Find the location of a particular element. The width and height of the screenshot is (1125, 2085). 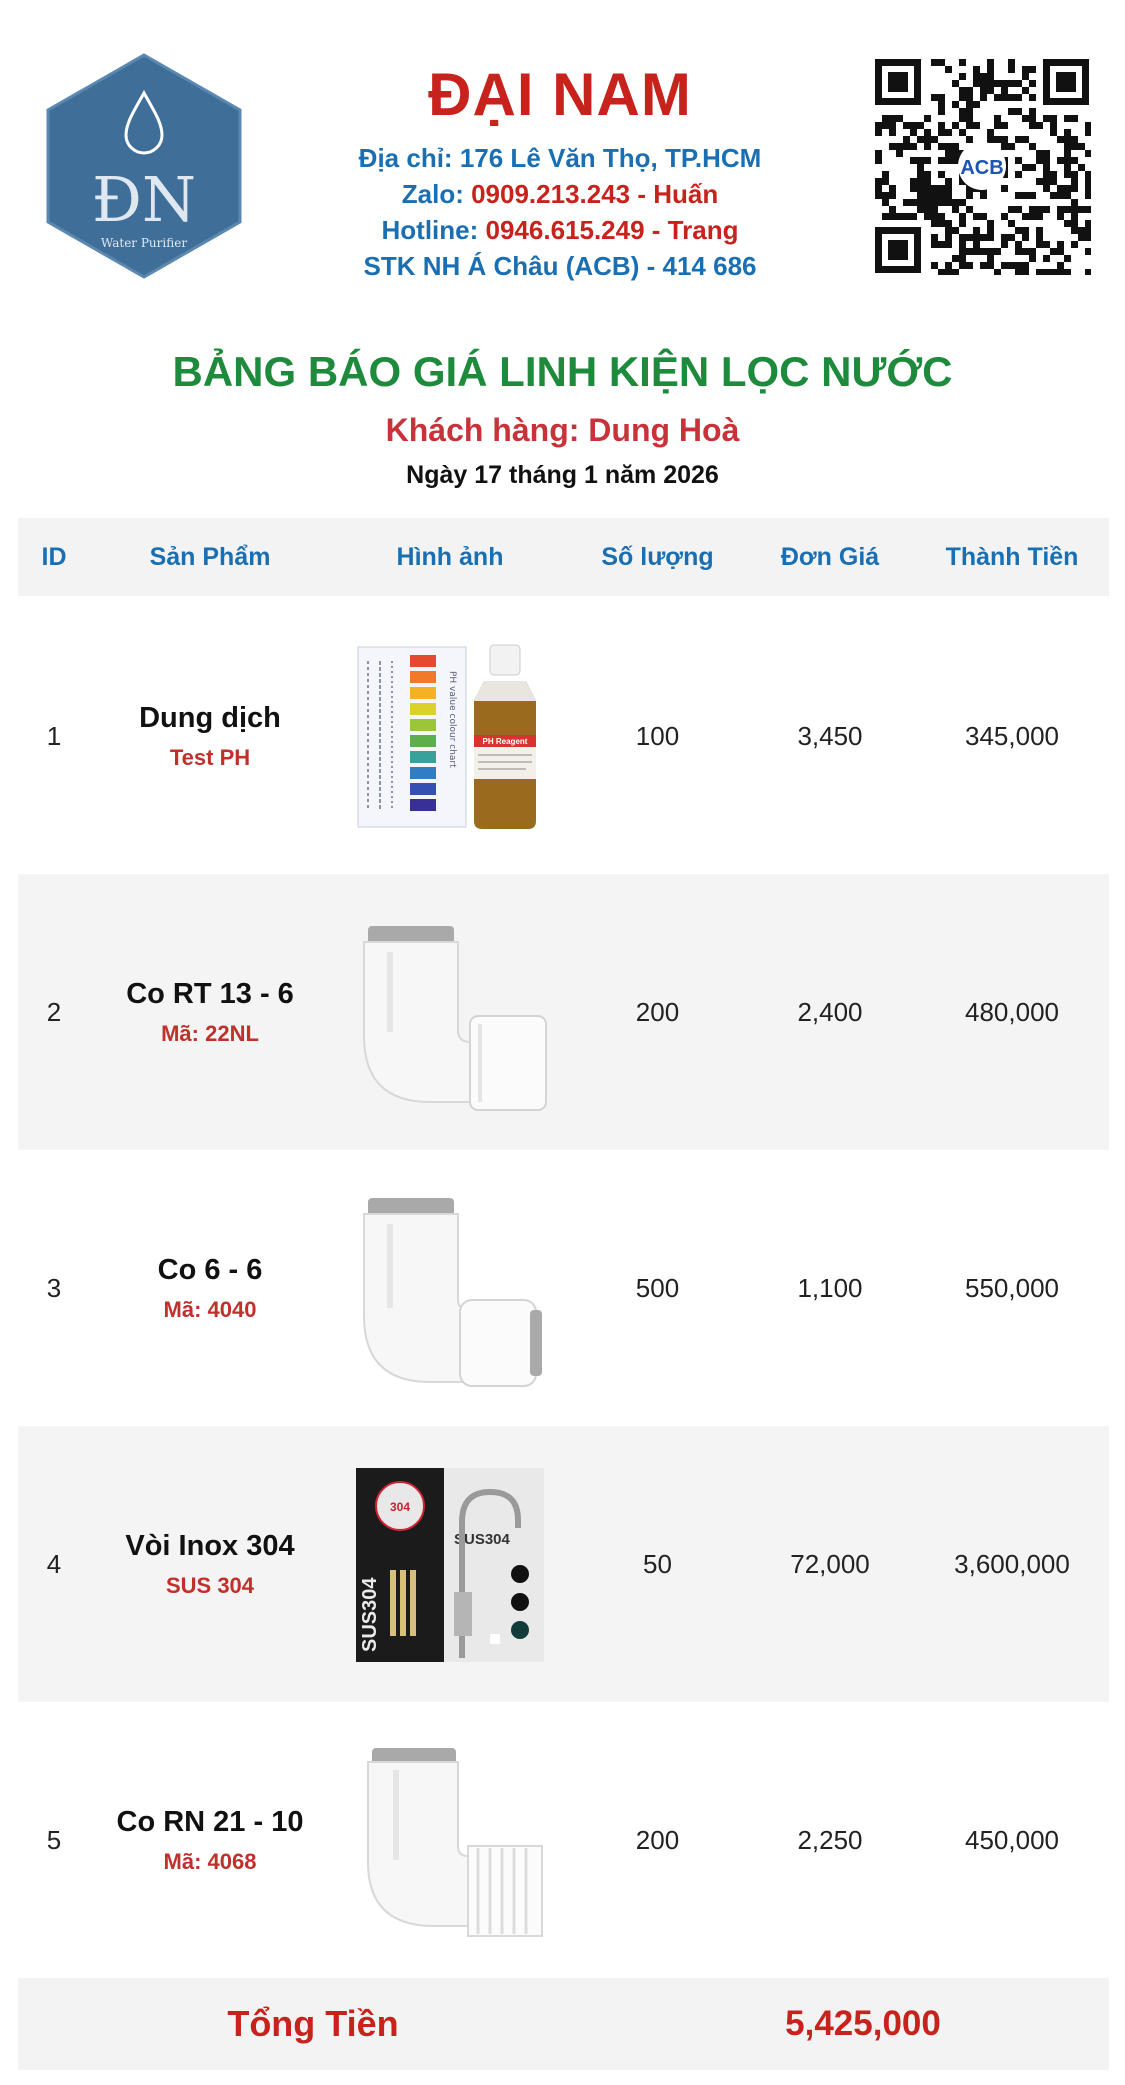

row-quantity: 100 is located at coordinates (657, 735).